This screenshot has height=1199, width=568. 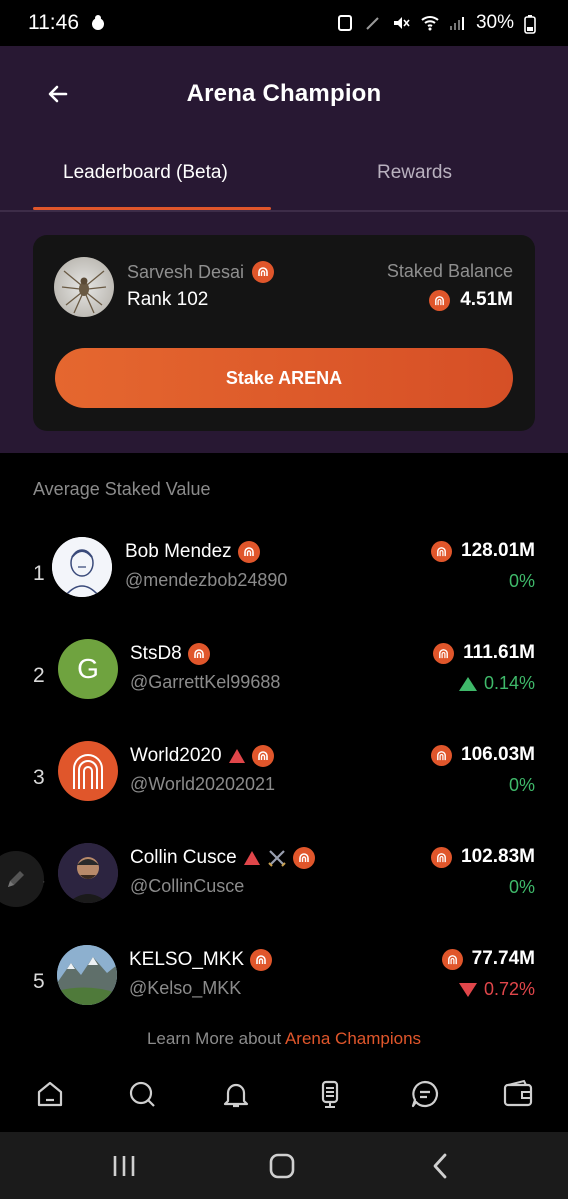 What do you see at coordinates (484, 653) in the screenshot?
I see `staked-value-row: 111.61M` at bounding box center [484, 653].